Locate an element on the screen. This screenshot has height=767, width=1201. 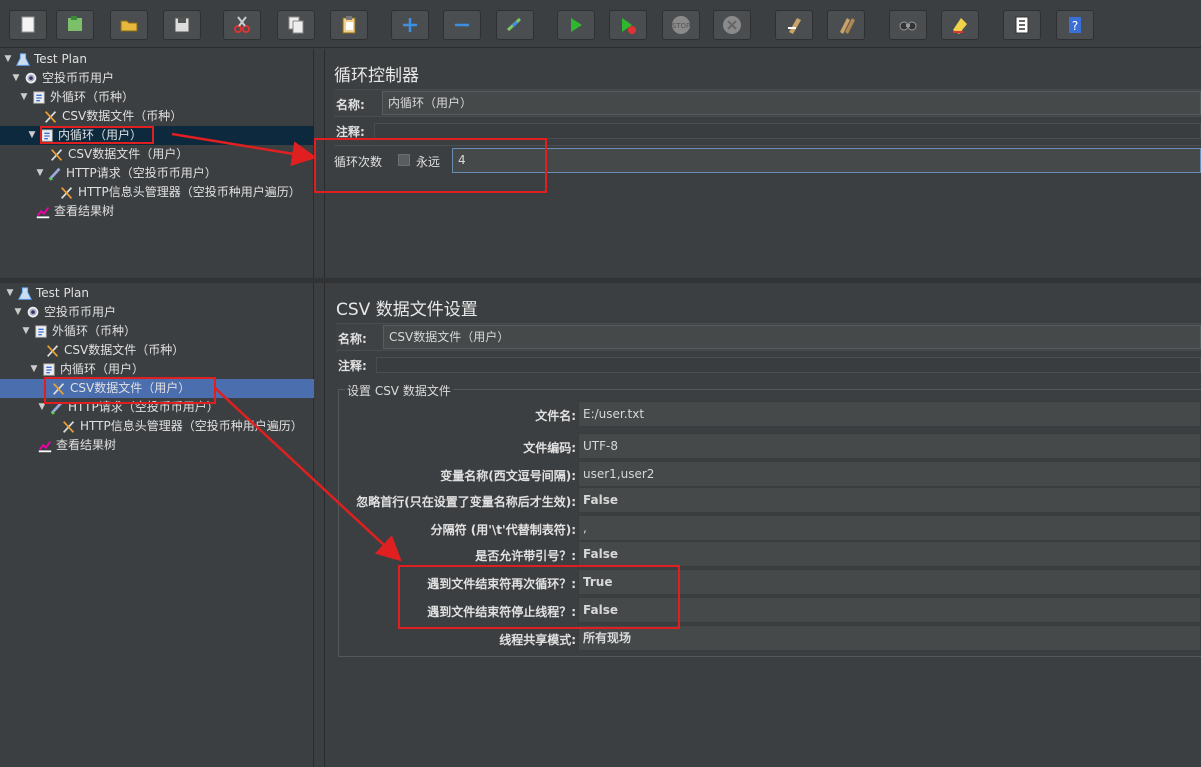
splitter-bottom is located at coordinates (320, 525).